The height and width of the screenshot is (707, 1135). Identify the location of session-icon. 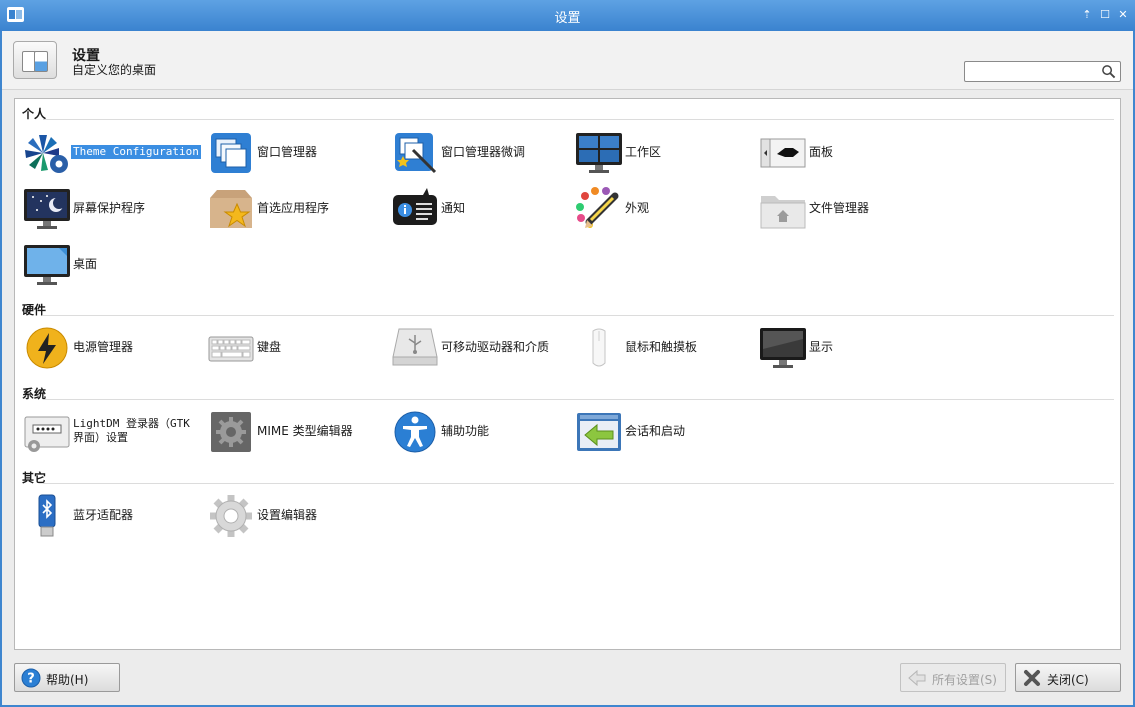
(599, 432).